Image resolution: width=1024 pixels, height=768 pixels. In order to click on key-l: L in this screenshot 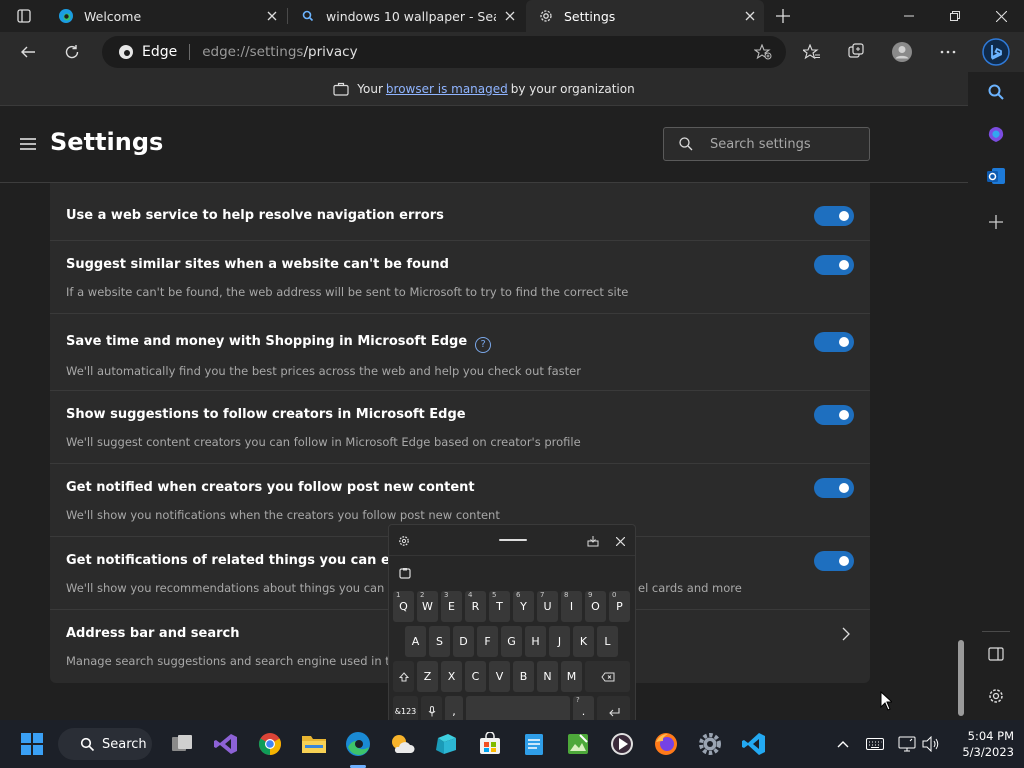, I will do `click(607, 641)`.